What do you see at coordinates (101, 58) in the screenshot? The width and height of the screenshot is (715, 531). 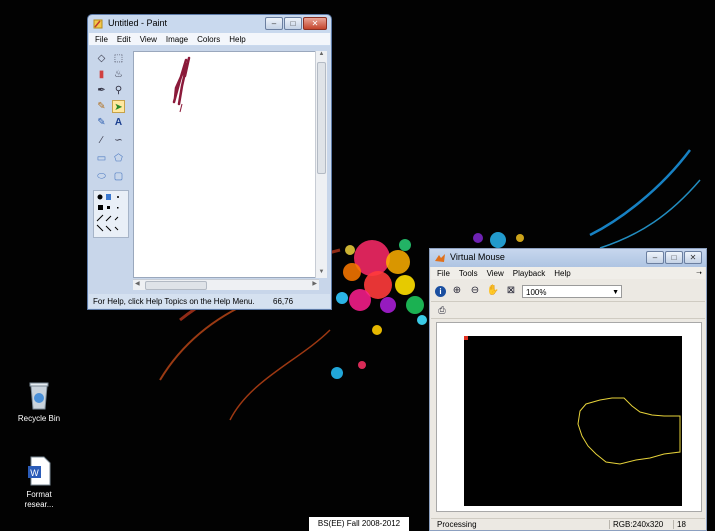 I see `free-select-icon: ◇` at bounding box center [101, 58].